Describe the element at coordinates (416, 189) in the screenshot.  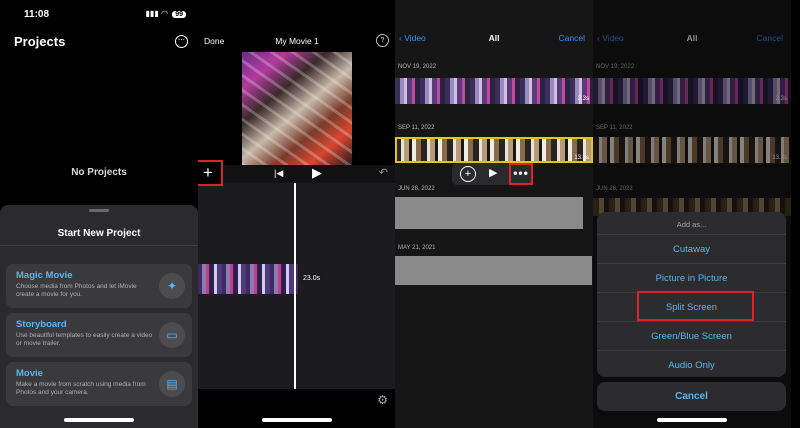
I see `section-date: JUN 28, 2022` at that location.